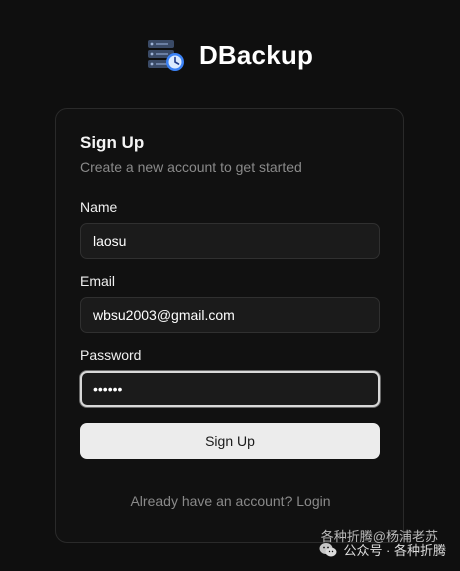 This screenshot has height=571, width=460. I want to click on name-input, so click(230, 241).